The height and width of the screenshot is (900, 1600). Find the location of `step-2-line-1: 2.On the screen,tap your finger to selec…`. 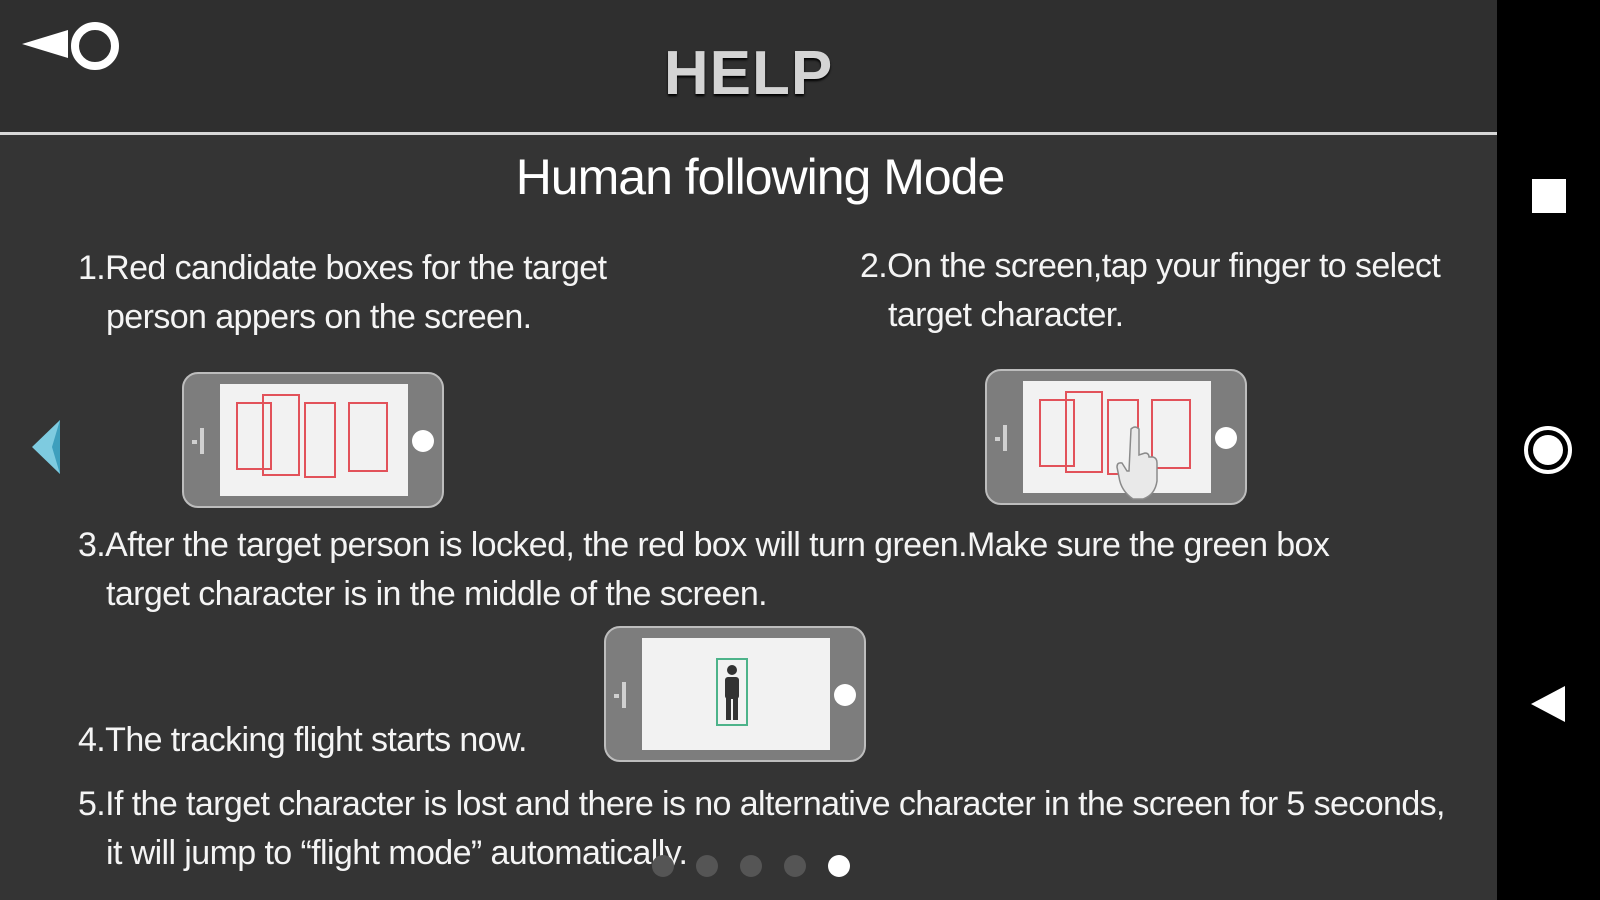

step-2-line-1: 2.On the screen,tap your finger to selec… is located at coordinates (1150, 266).